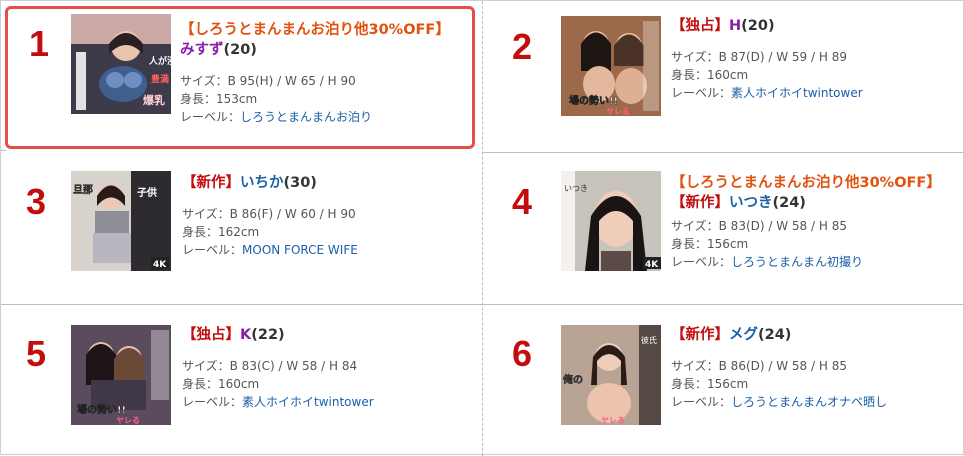 The image size is (964, 456). What do you see at coordinates (262, 183) in the screenshot?
I see `actress-name: いちか` at bounding box center [262, 183].